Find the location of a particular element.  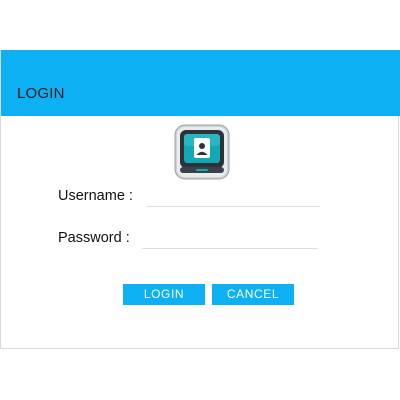

cancel-button: CANCEL is located at coordinates (253, 294).